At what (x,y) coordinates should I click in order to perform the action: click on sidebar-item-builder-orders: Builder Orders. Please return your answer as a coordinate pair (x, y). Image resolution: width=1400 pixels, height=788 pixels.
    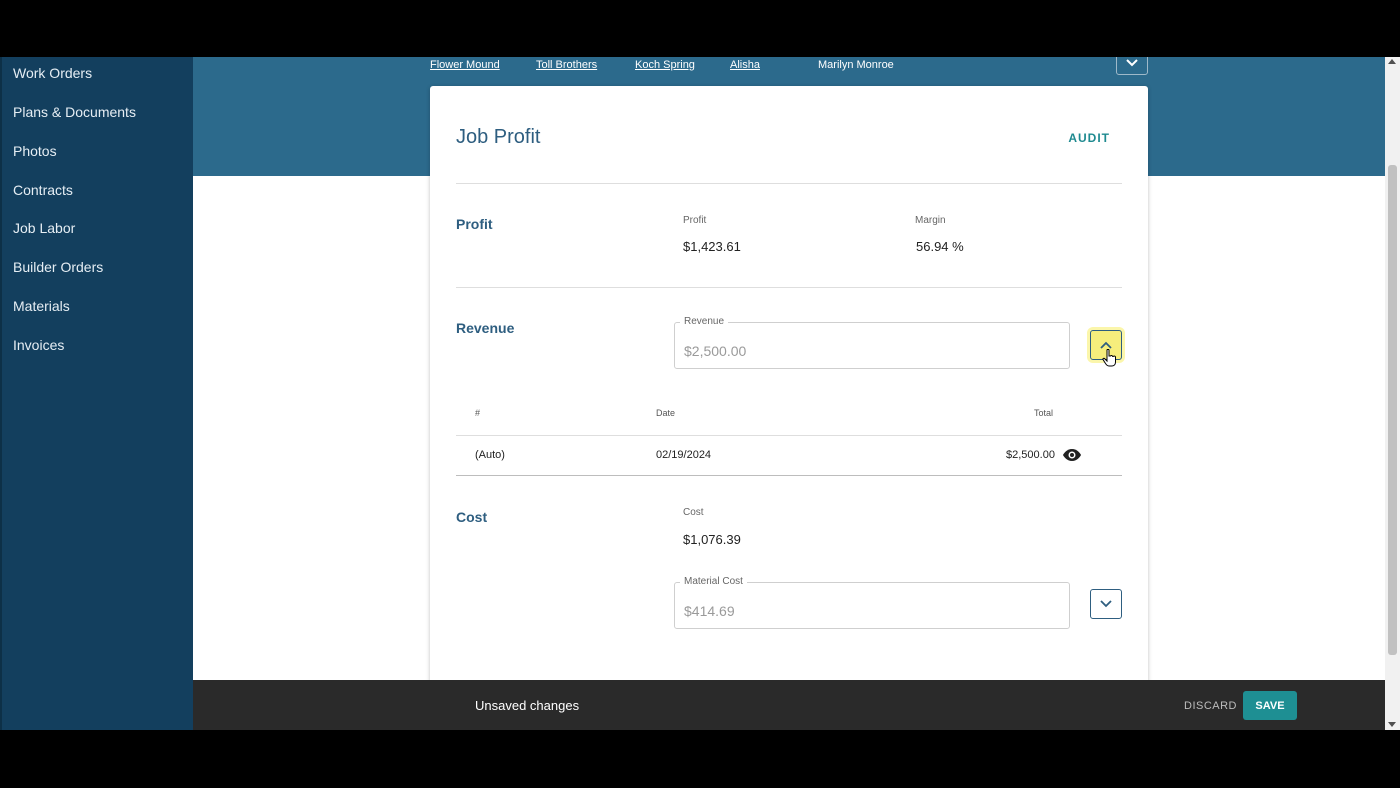
    Looking at the image, I should click on (58, 267).